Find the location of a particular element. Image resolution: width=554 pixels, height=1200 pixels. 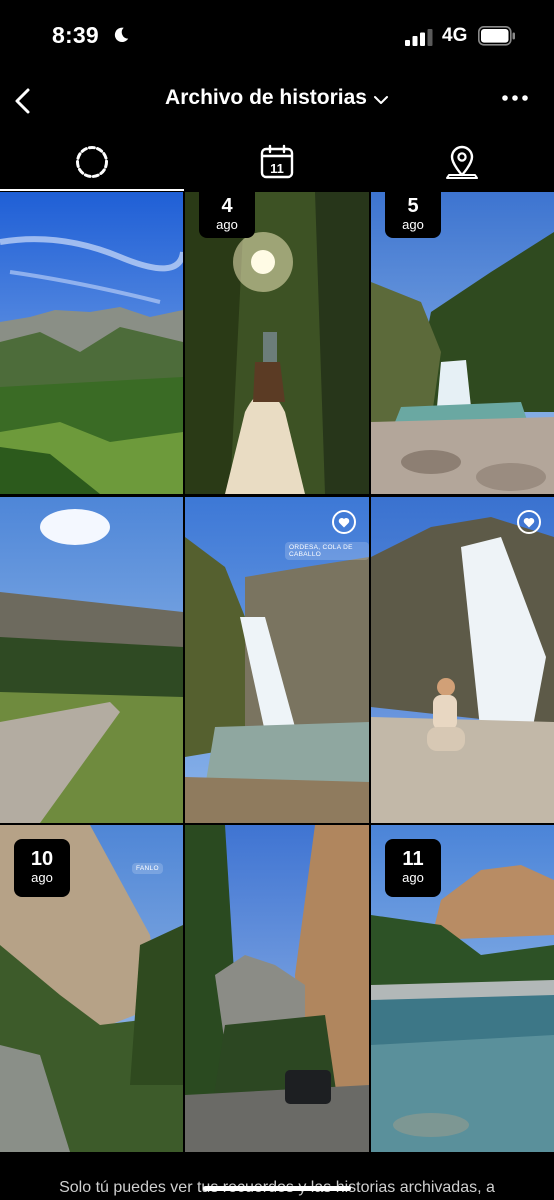

story-photo-woman-waterfall is located at coordinates (462, 660).